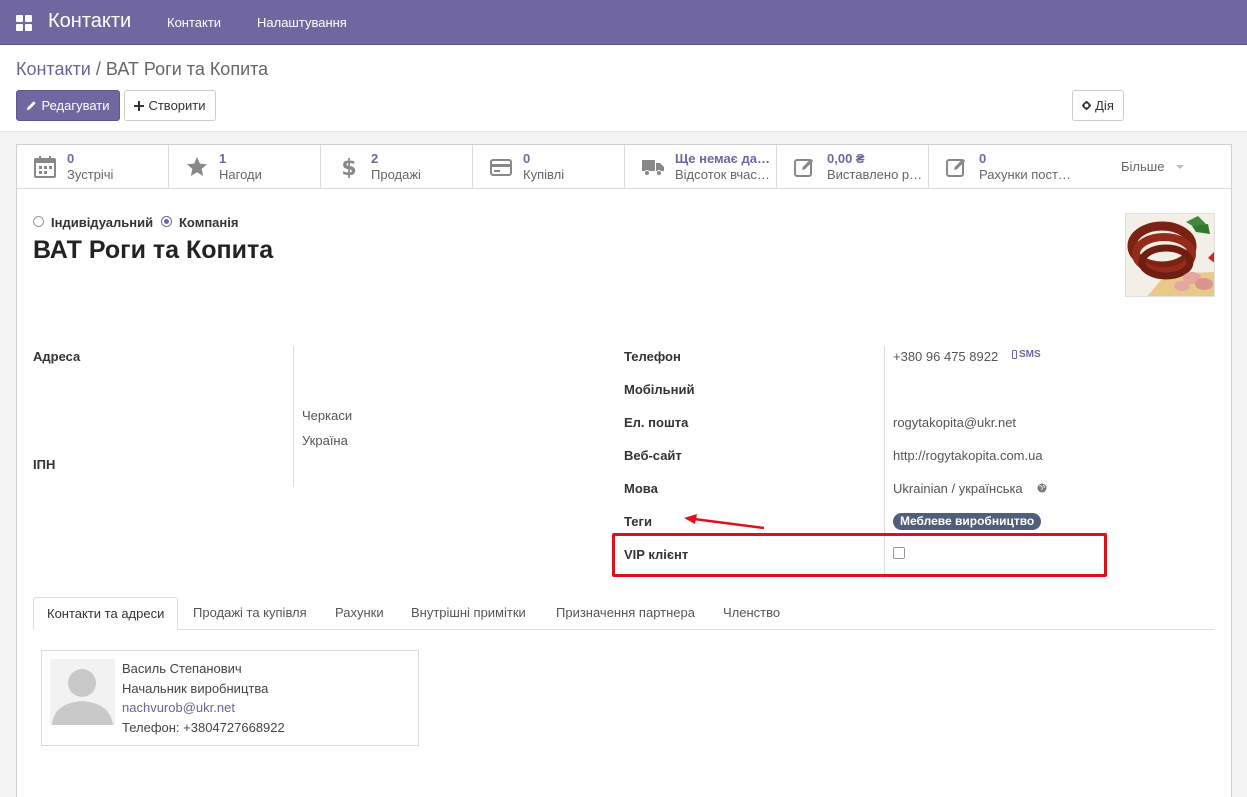  I want to click on app-title: Контакти, so click(89, 21).